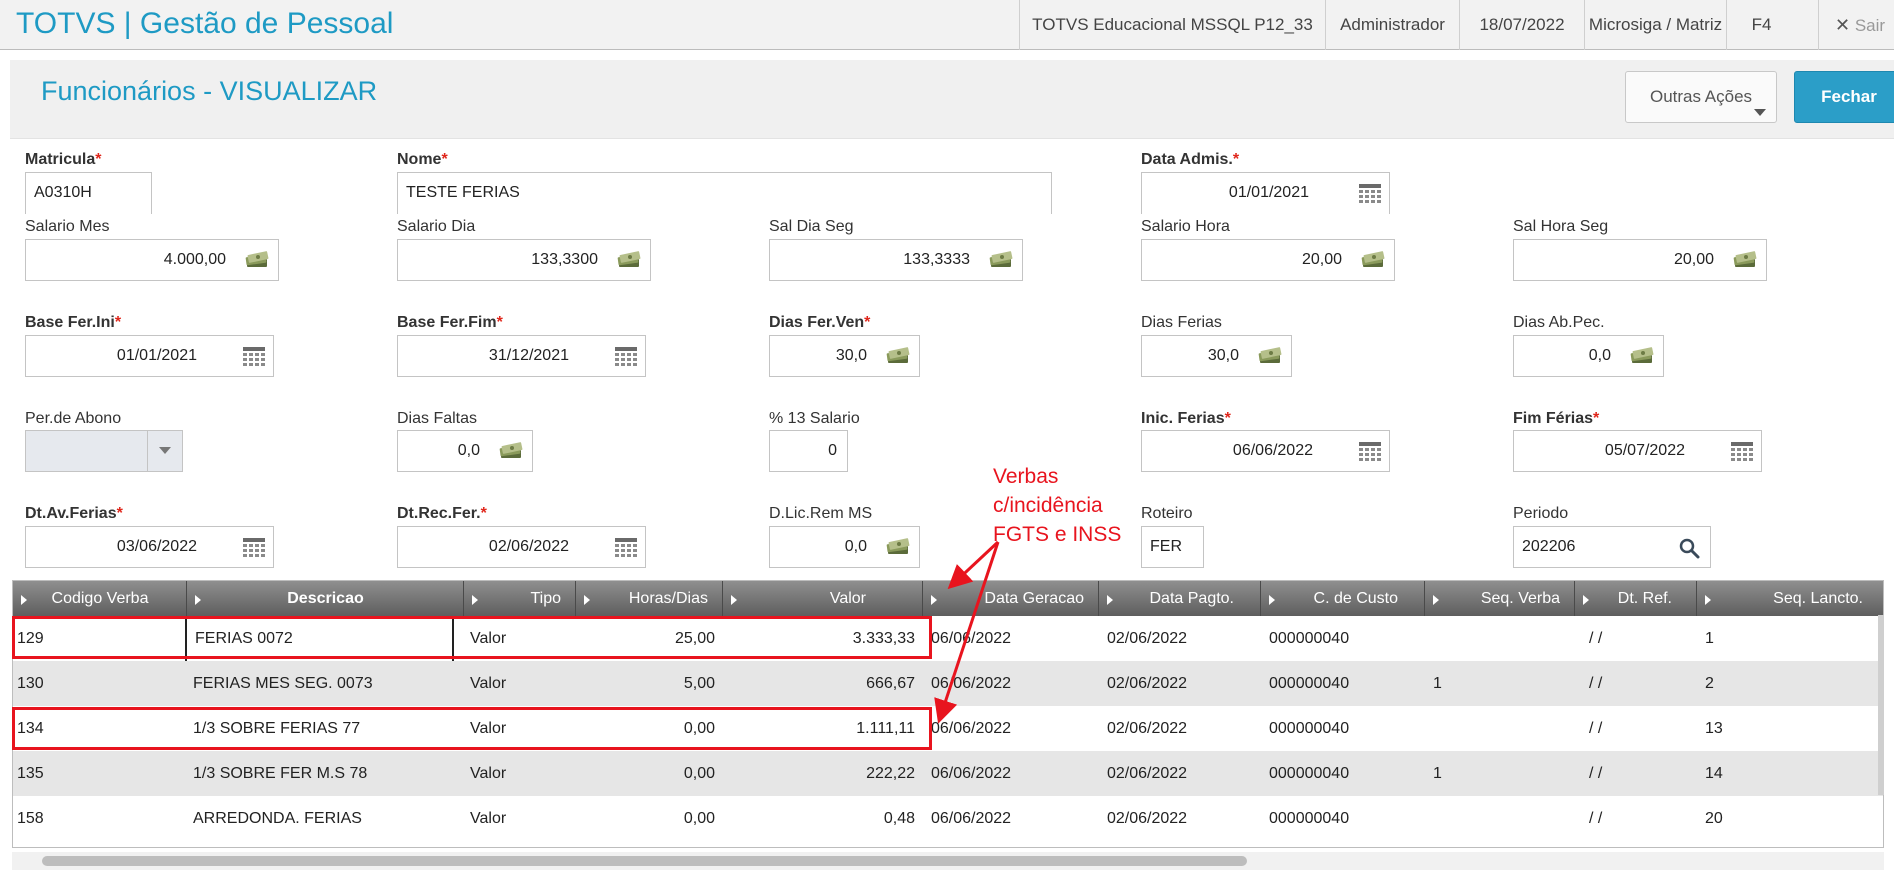 This screenshot has width=1894, height=873. I want to click on col-centro-custo: C. de Custo, so click(1343, 598).